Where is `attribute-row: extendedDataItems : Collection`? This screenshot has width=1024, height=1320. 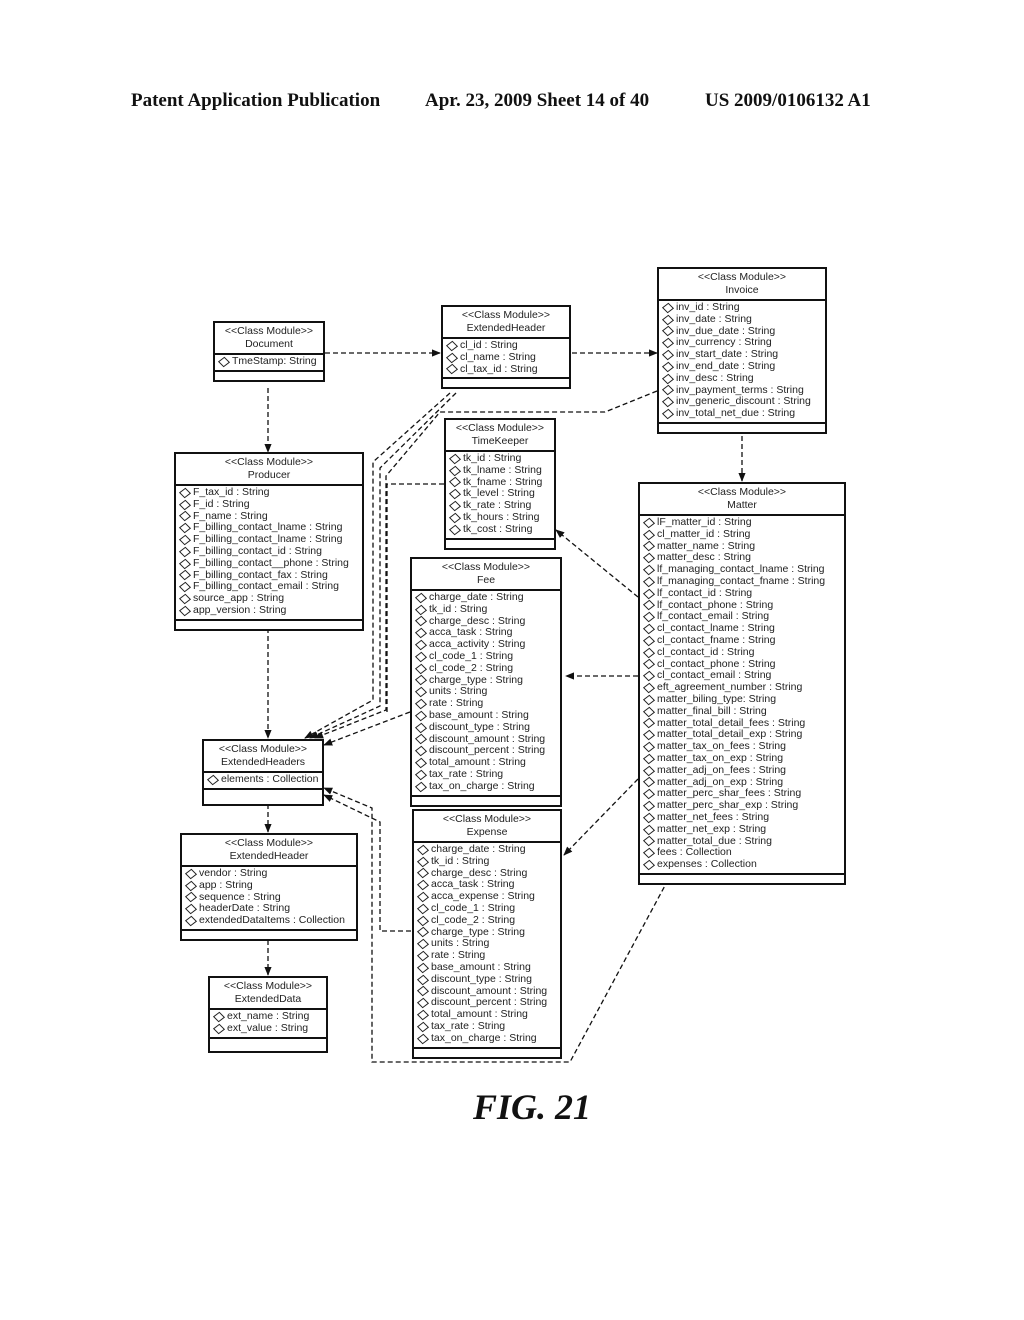 attribute-row: extendedDataItems : Collection is located at coordinates (269, 920).